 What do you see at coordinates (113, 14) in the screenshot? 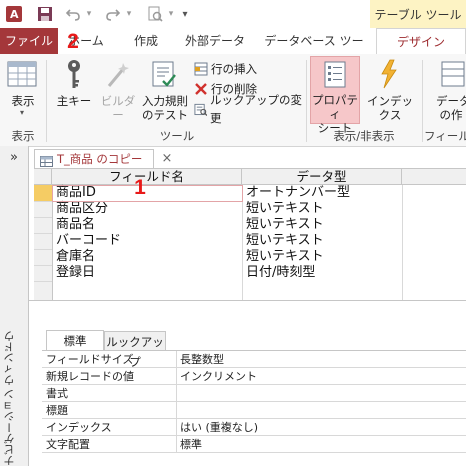
I see `redo-icon` at bounding box center [113, 14].